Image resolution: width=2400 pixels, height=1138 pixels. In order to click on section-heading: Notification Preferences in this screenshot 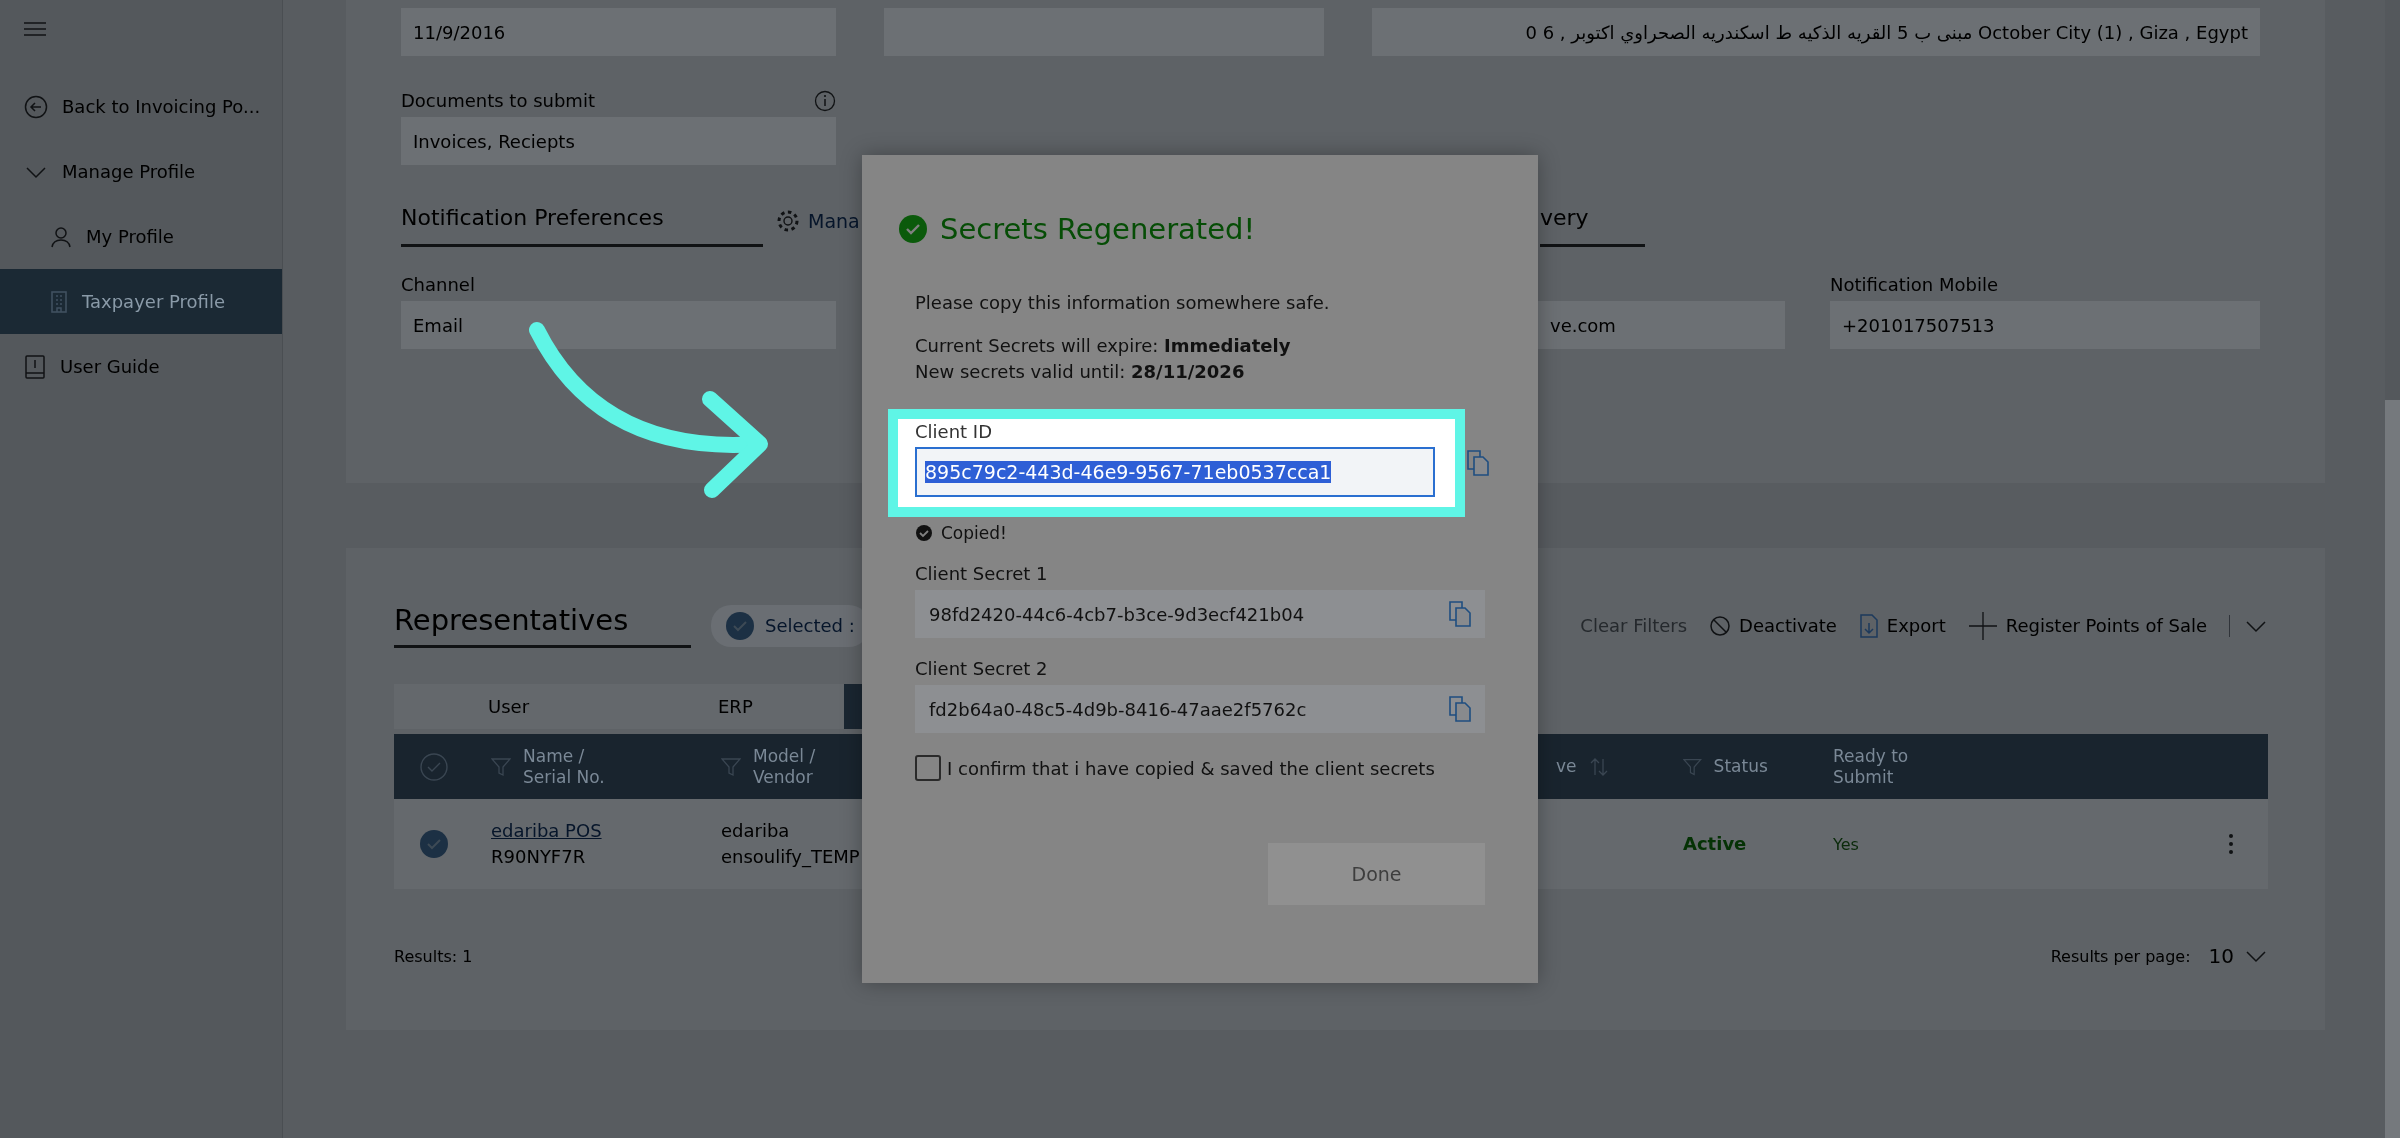, I will do `click(582, 226)`.